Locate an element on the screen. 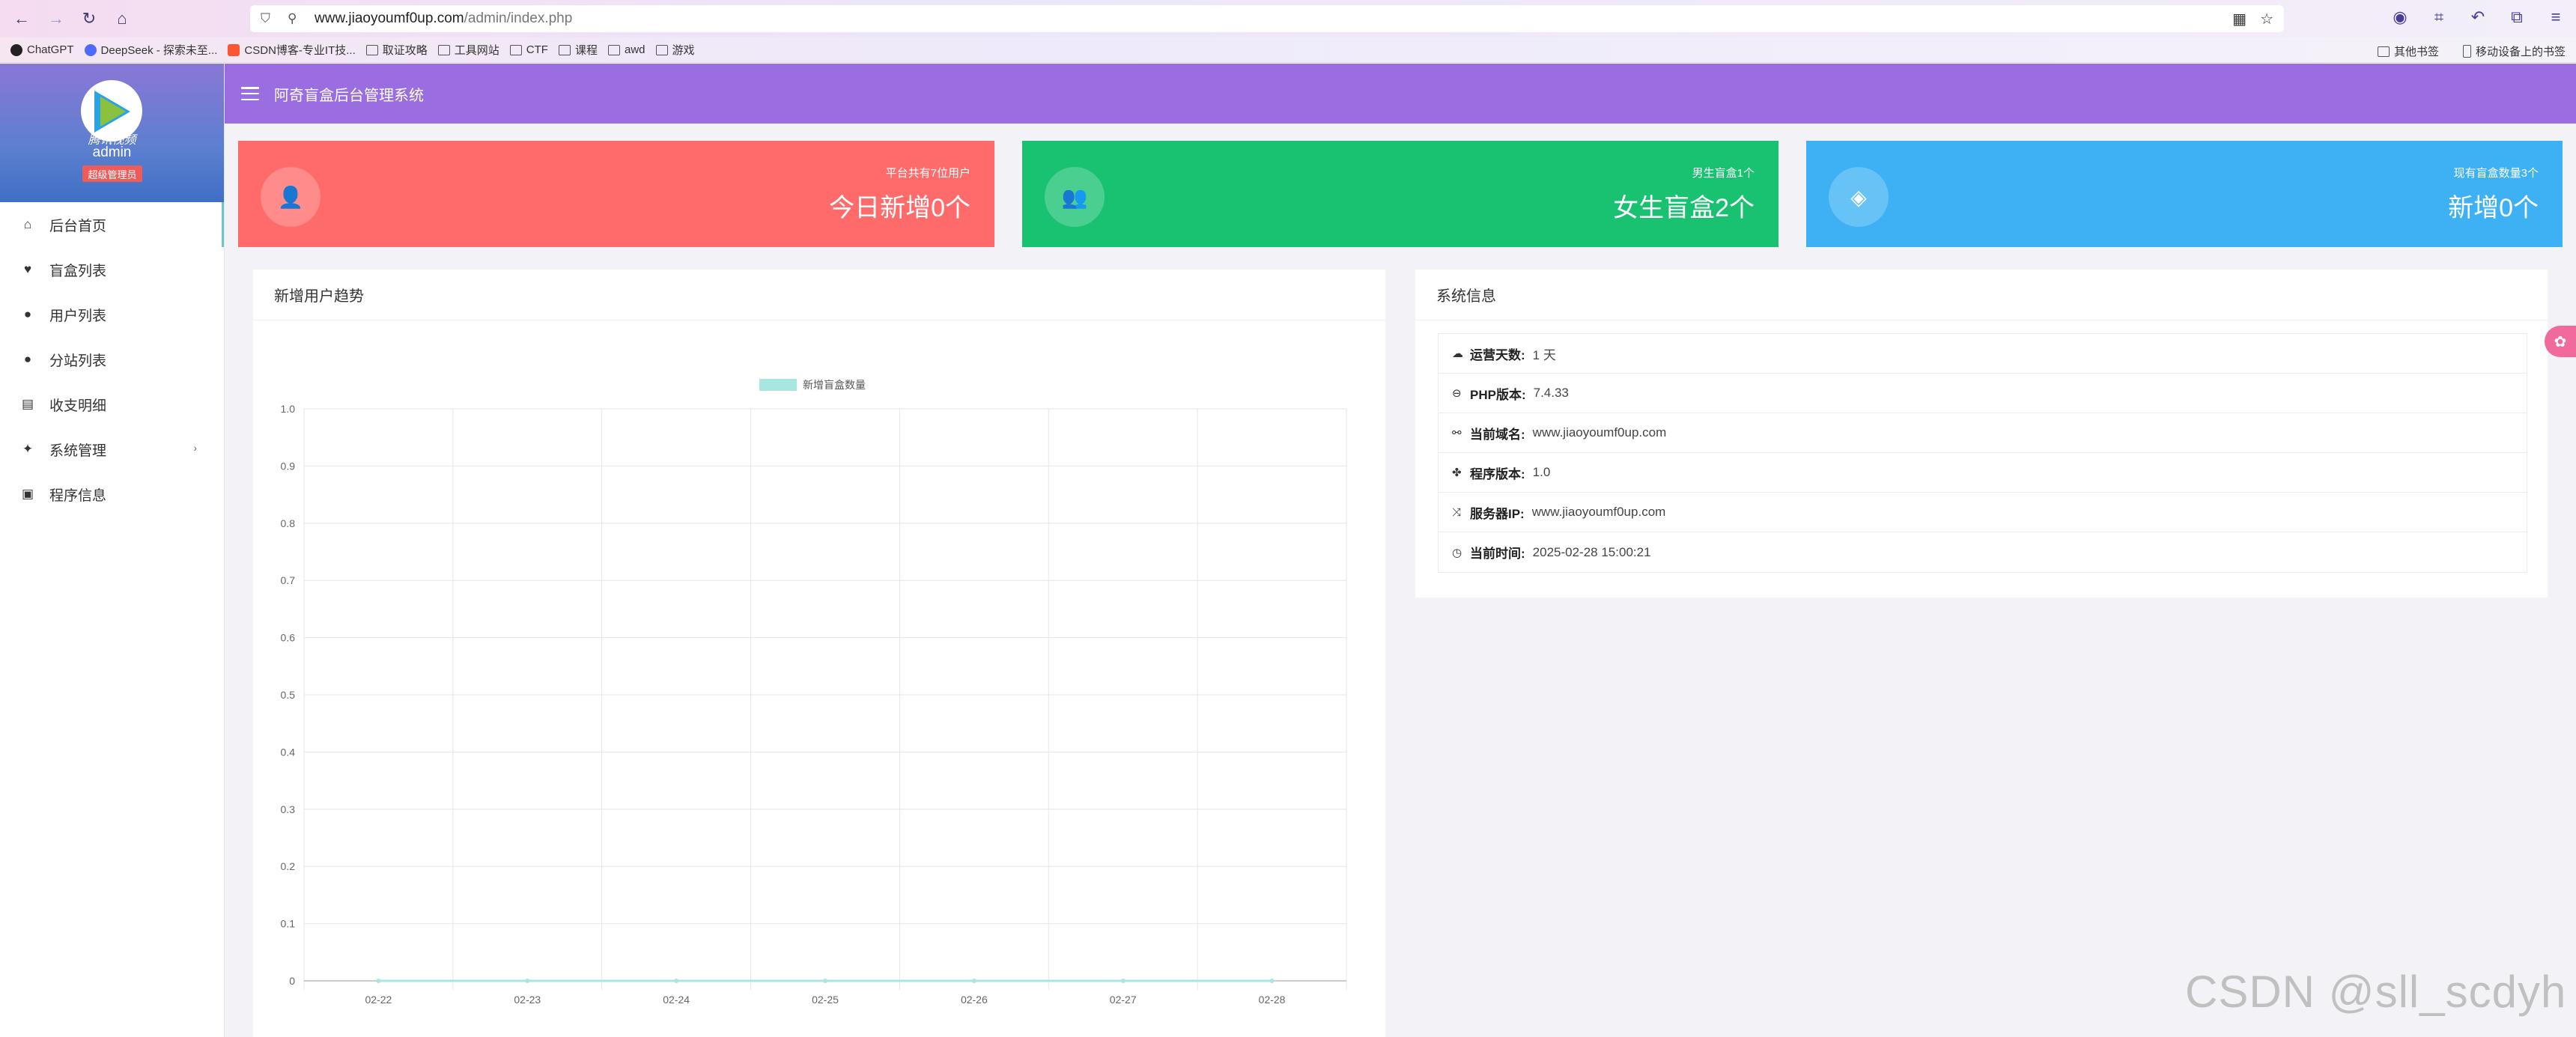  heart-icon: ♥ is located at coordinates (27, 269).